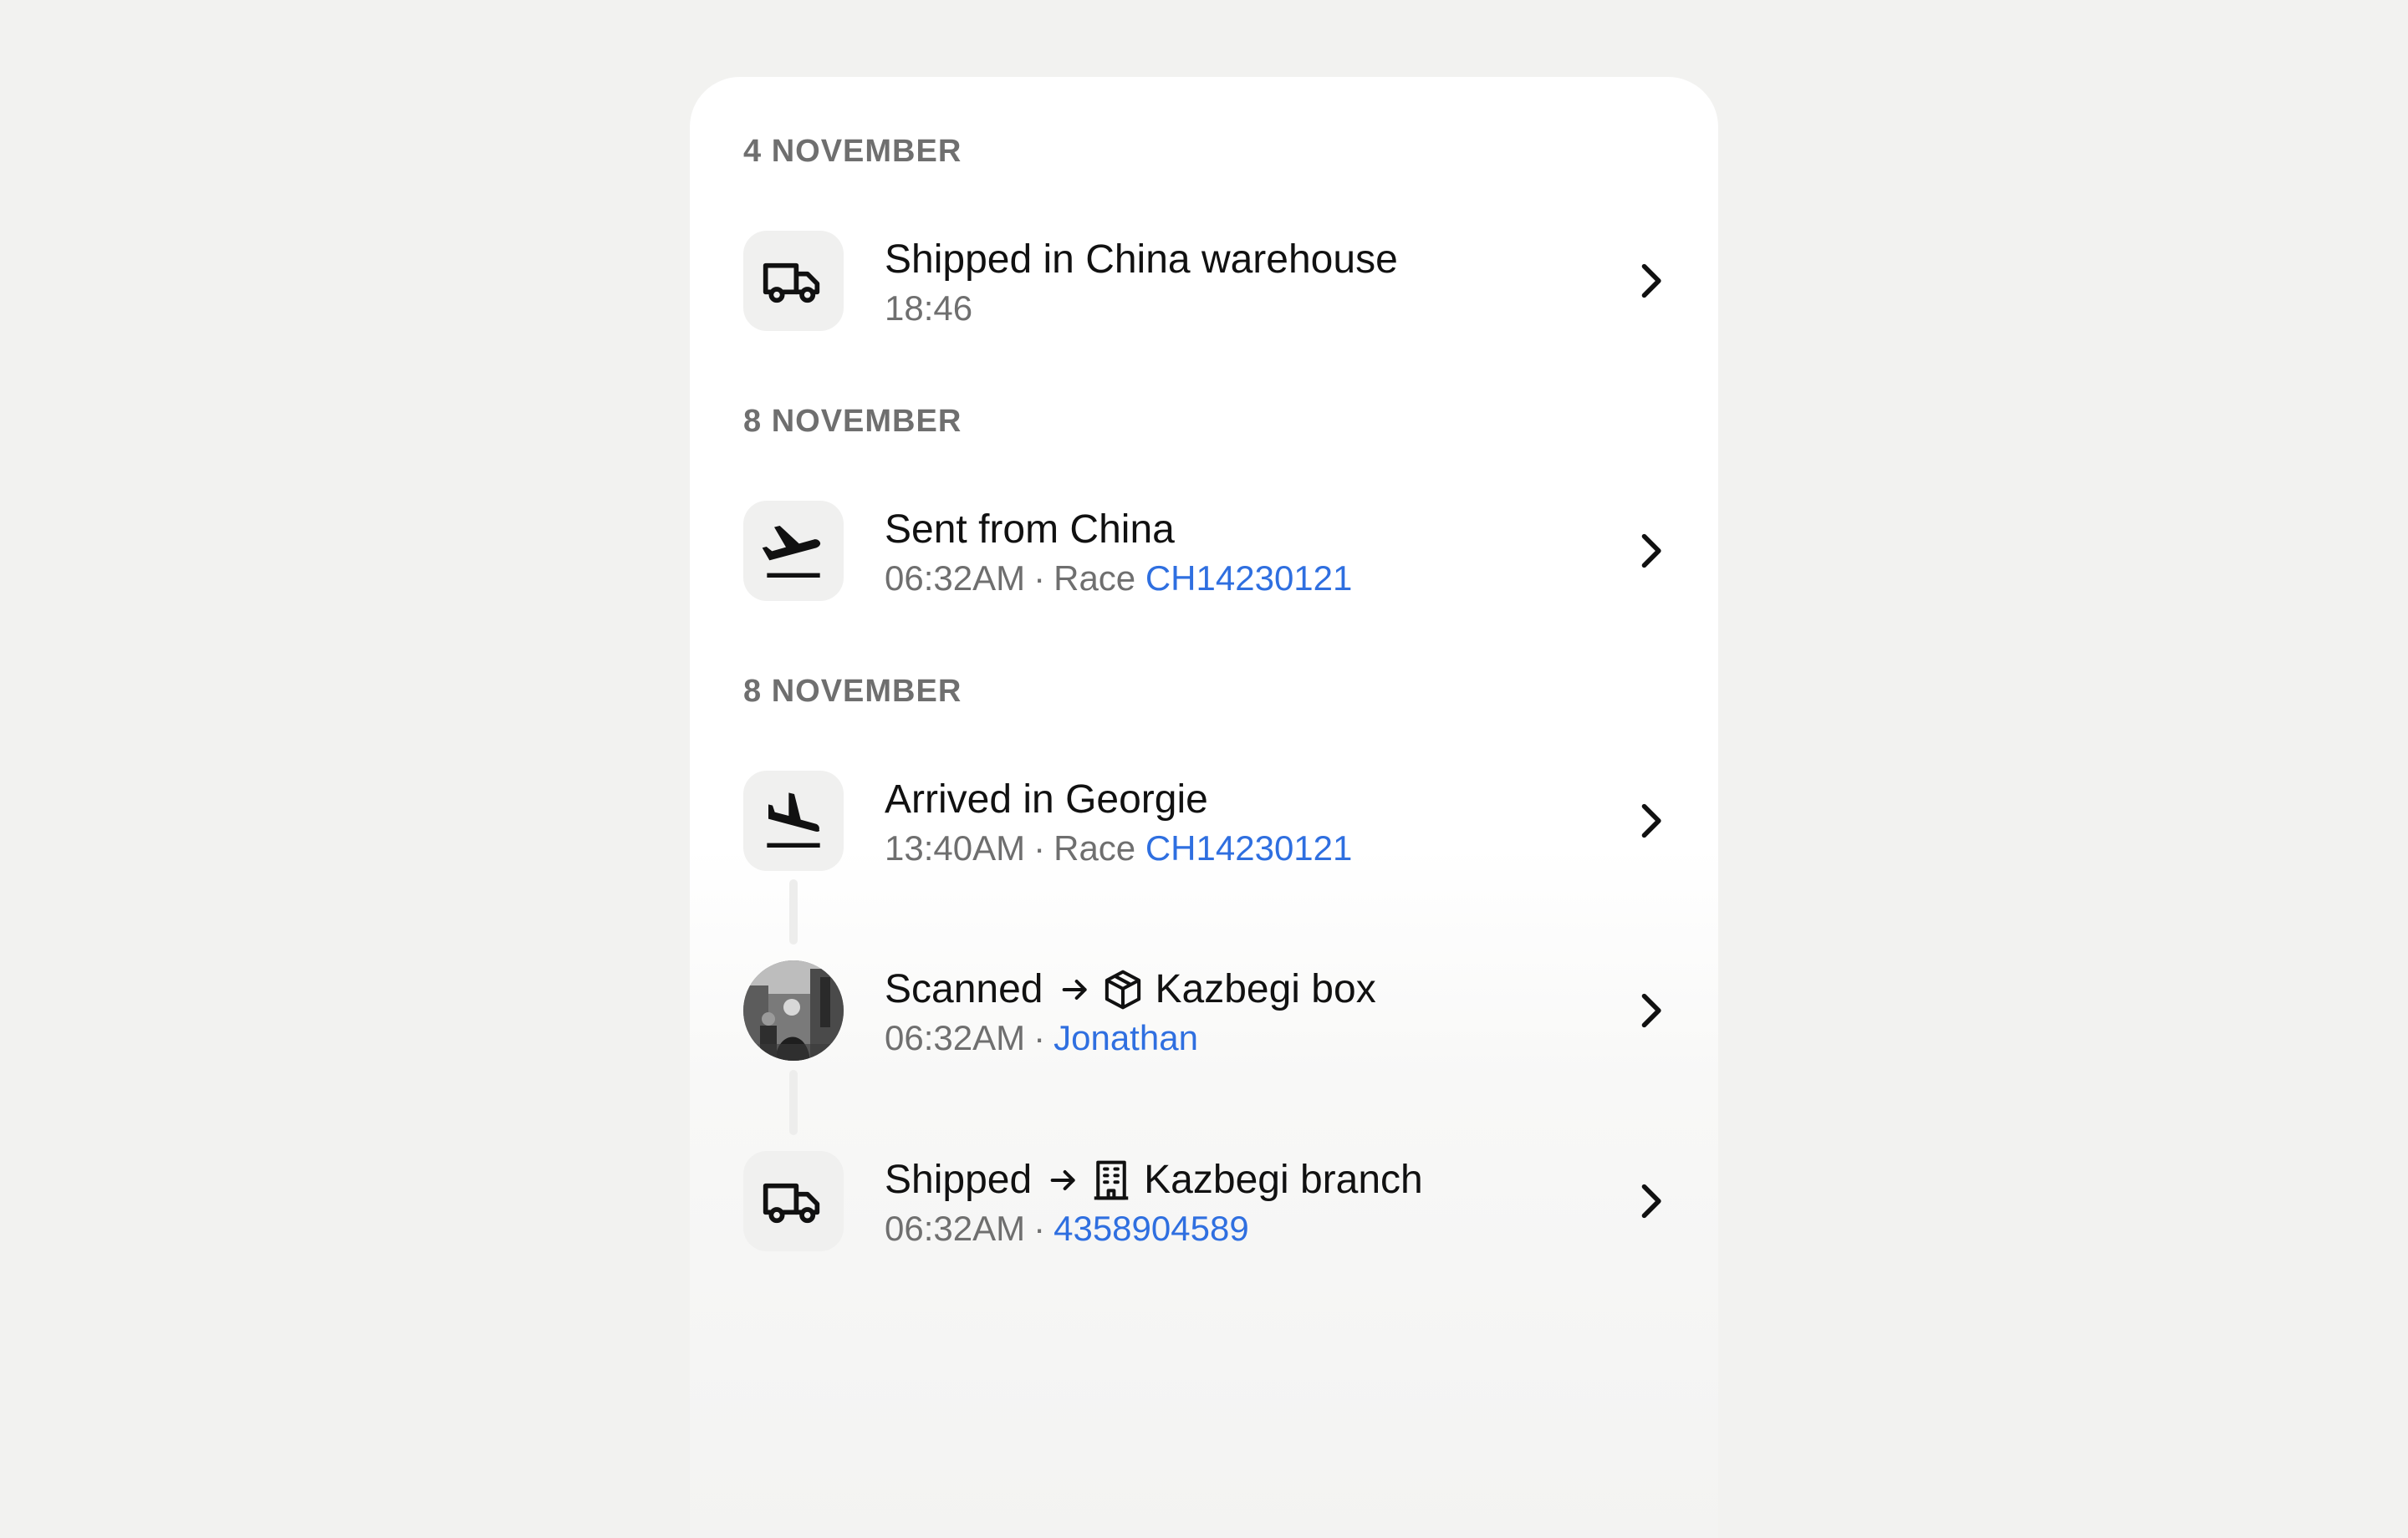 This screenshot has height=1538, width=2408. I want to click on title-prefix: Scanned, so click(964, 989).